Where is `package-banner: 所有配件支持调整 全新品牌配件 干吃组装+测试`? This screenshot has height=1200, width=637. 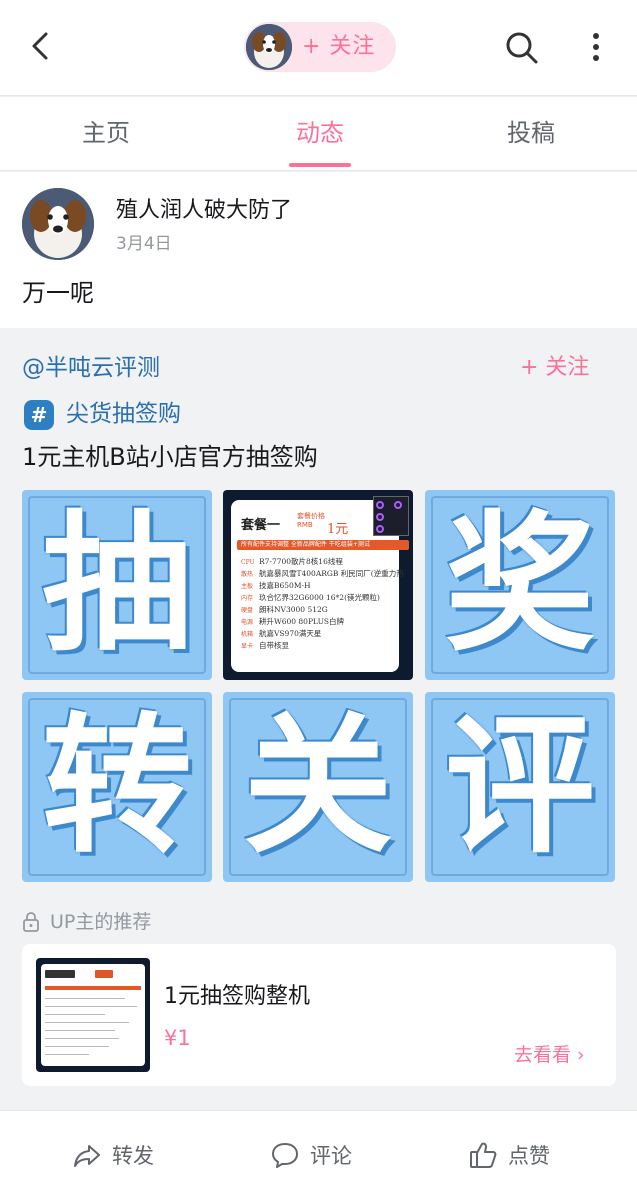 package-banner: 所有配件支持调整 全新品牌配件 干吃组装+测试 is located at coordinates (323, 545).